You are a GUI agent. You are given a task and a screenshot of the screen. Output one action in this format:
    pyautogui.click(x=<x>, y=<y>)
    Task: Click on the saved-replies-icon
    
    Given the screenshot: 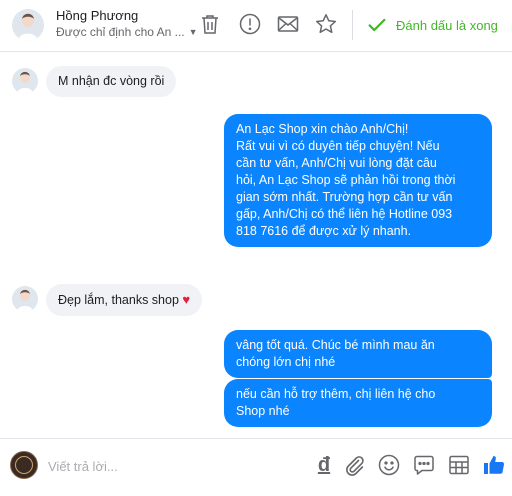 What is the action you would take?
    pyautogui.click(x=424, y=465)
    